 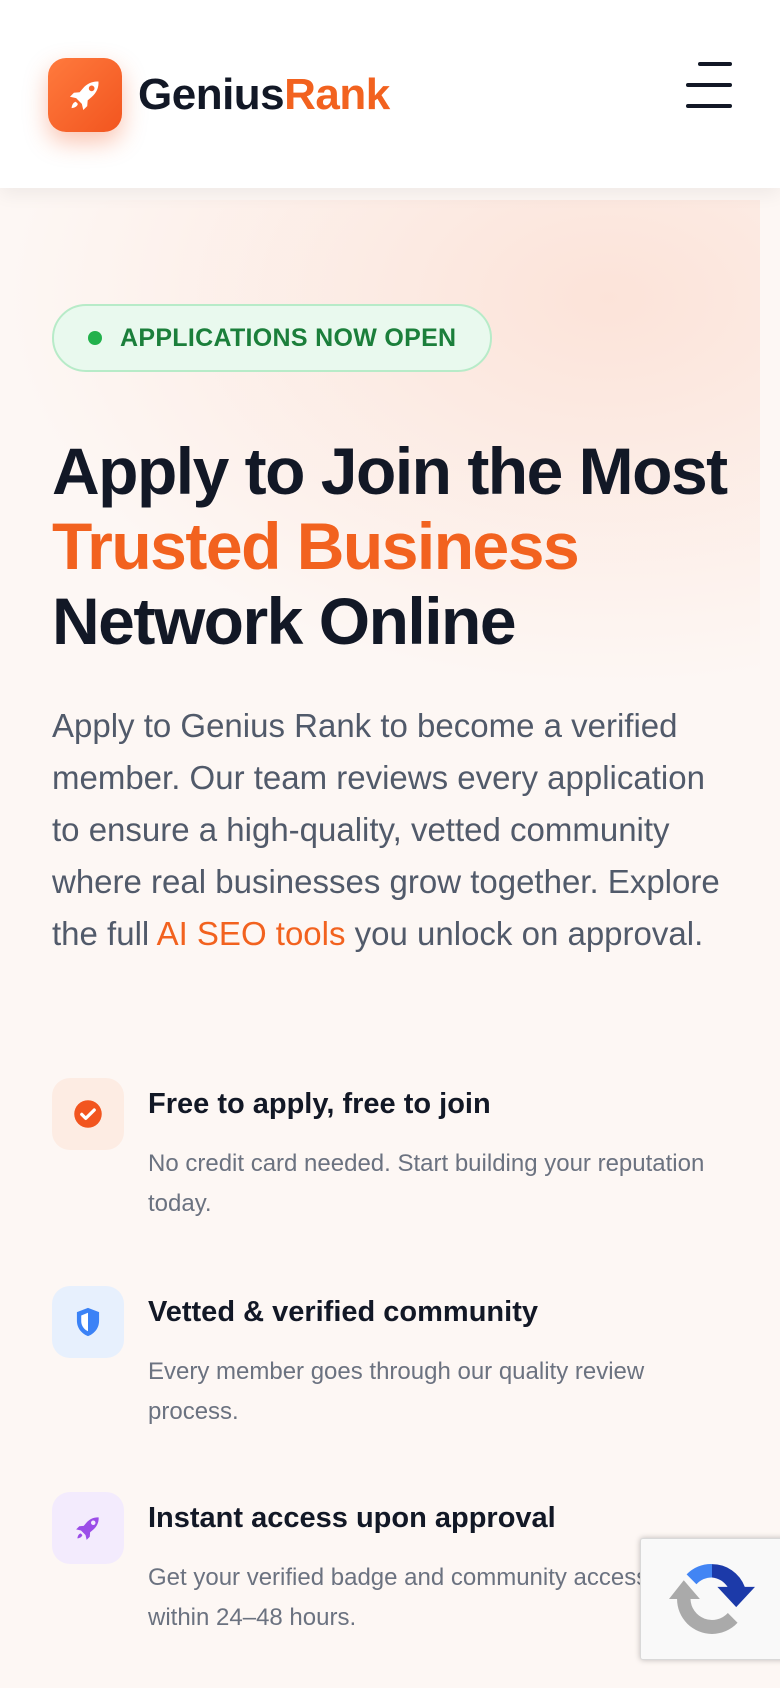 What do you see at coordinates (95, 338) in the screenshot?
I see `status-dot-icon` at bounding box center [95, 338].